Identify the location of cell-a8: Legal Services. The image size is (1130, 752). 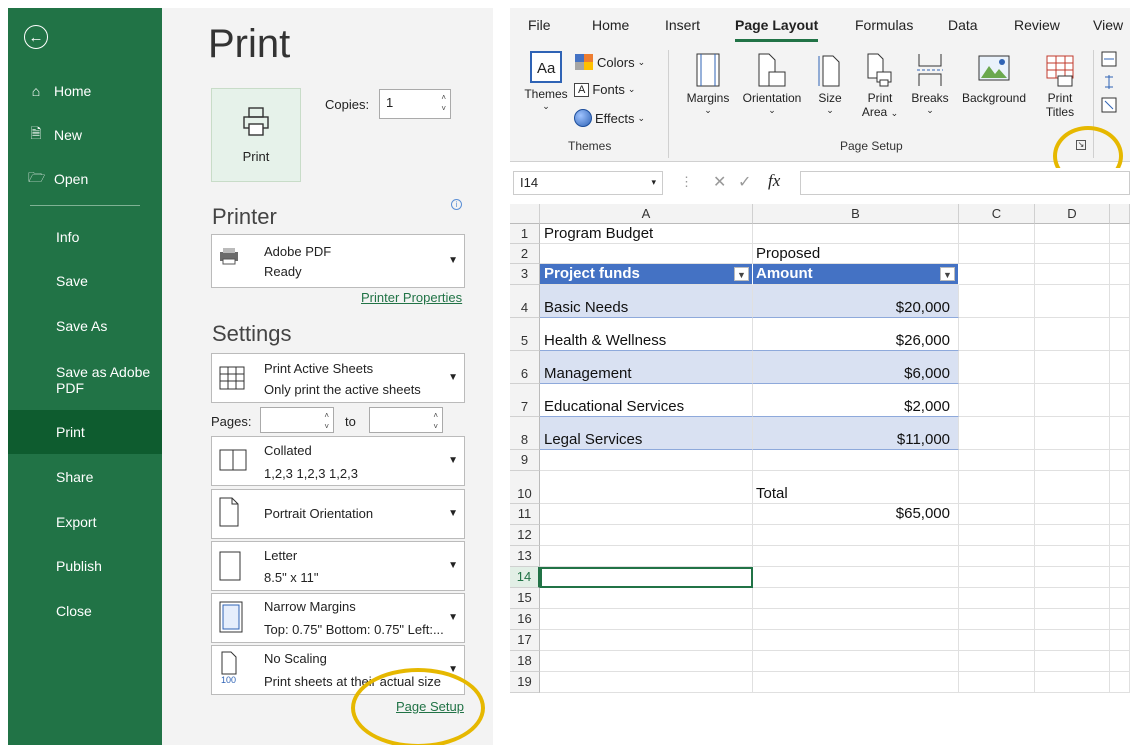
(646, 433).